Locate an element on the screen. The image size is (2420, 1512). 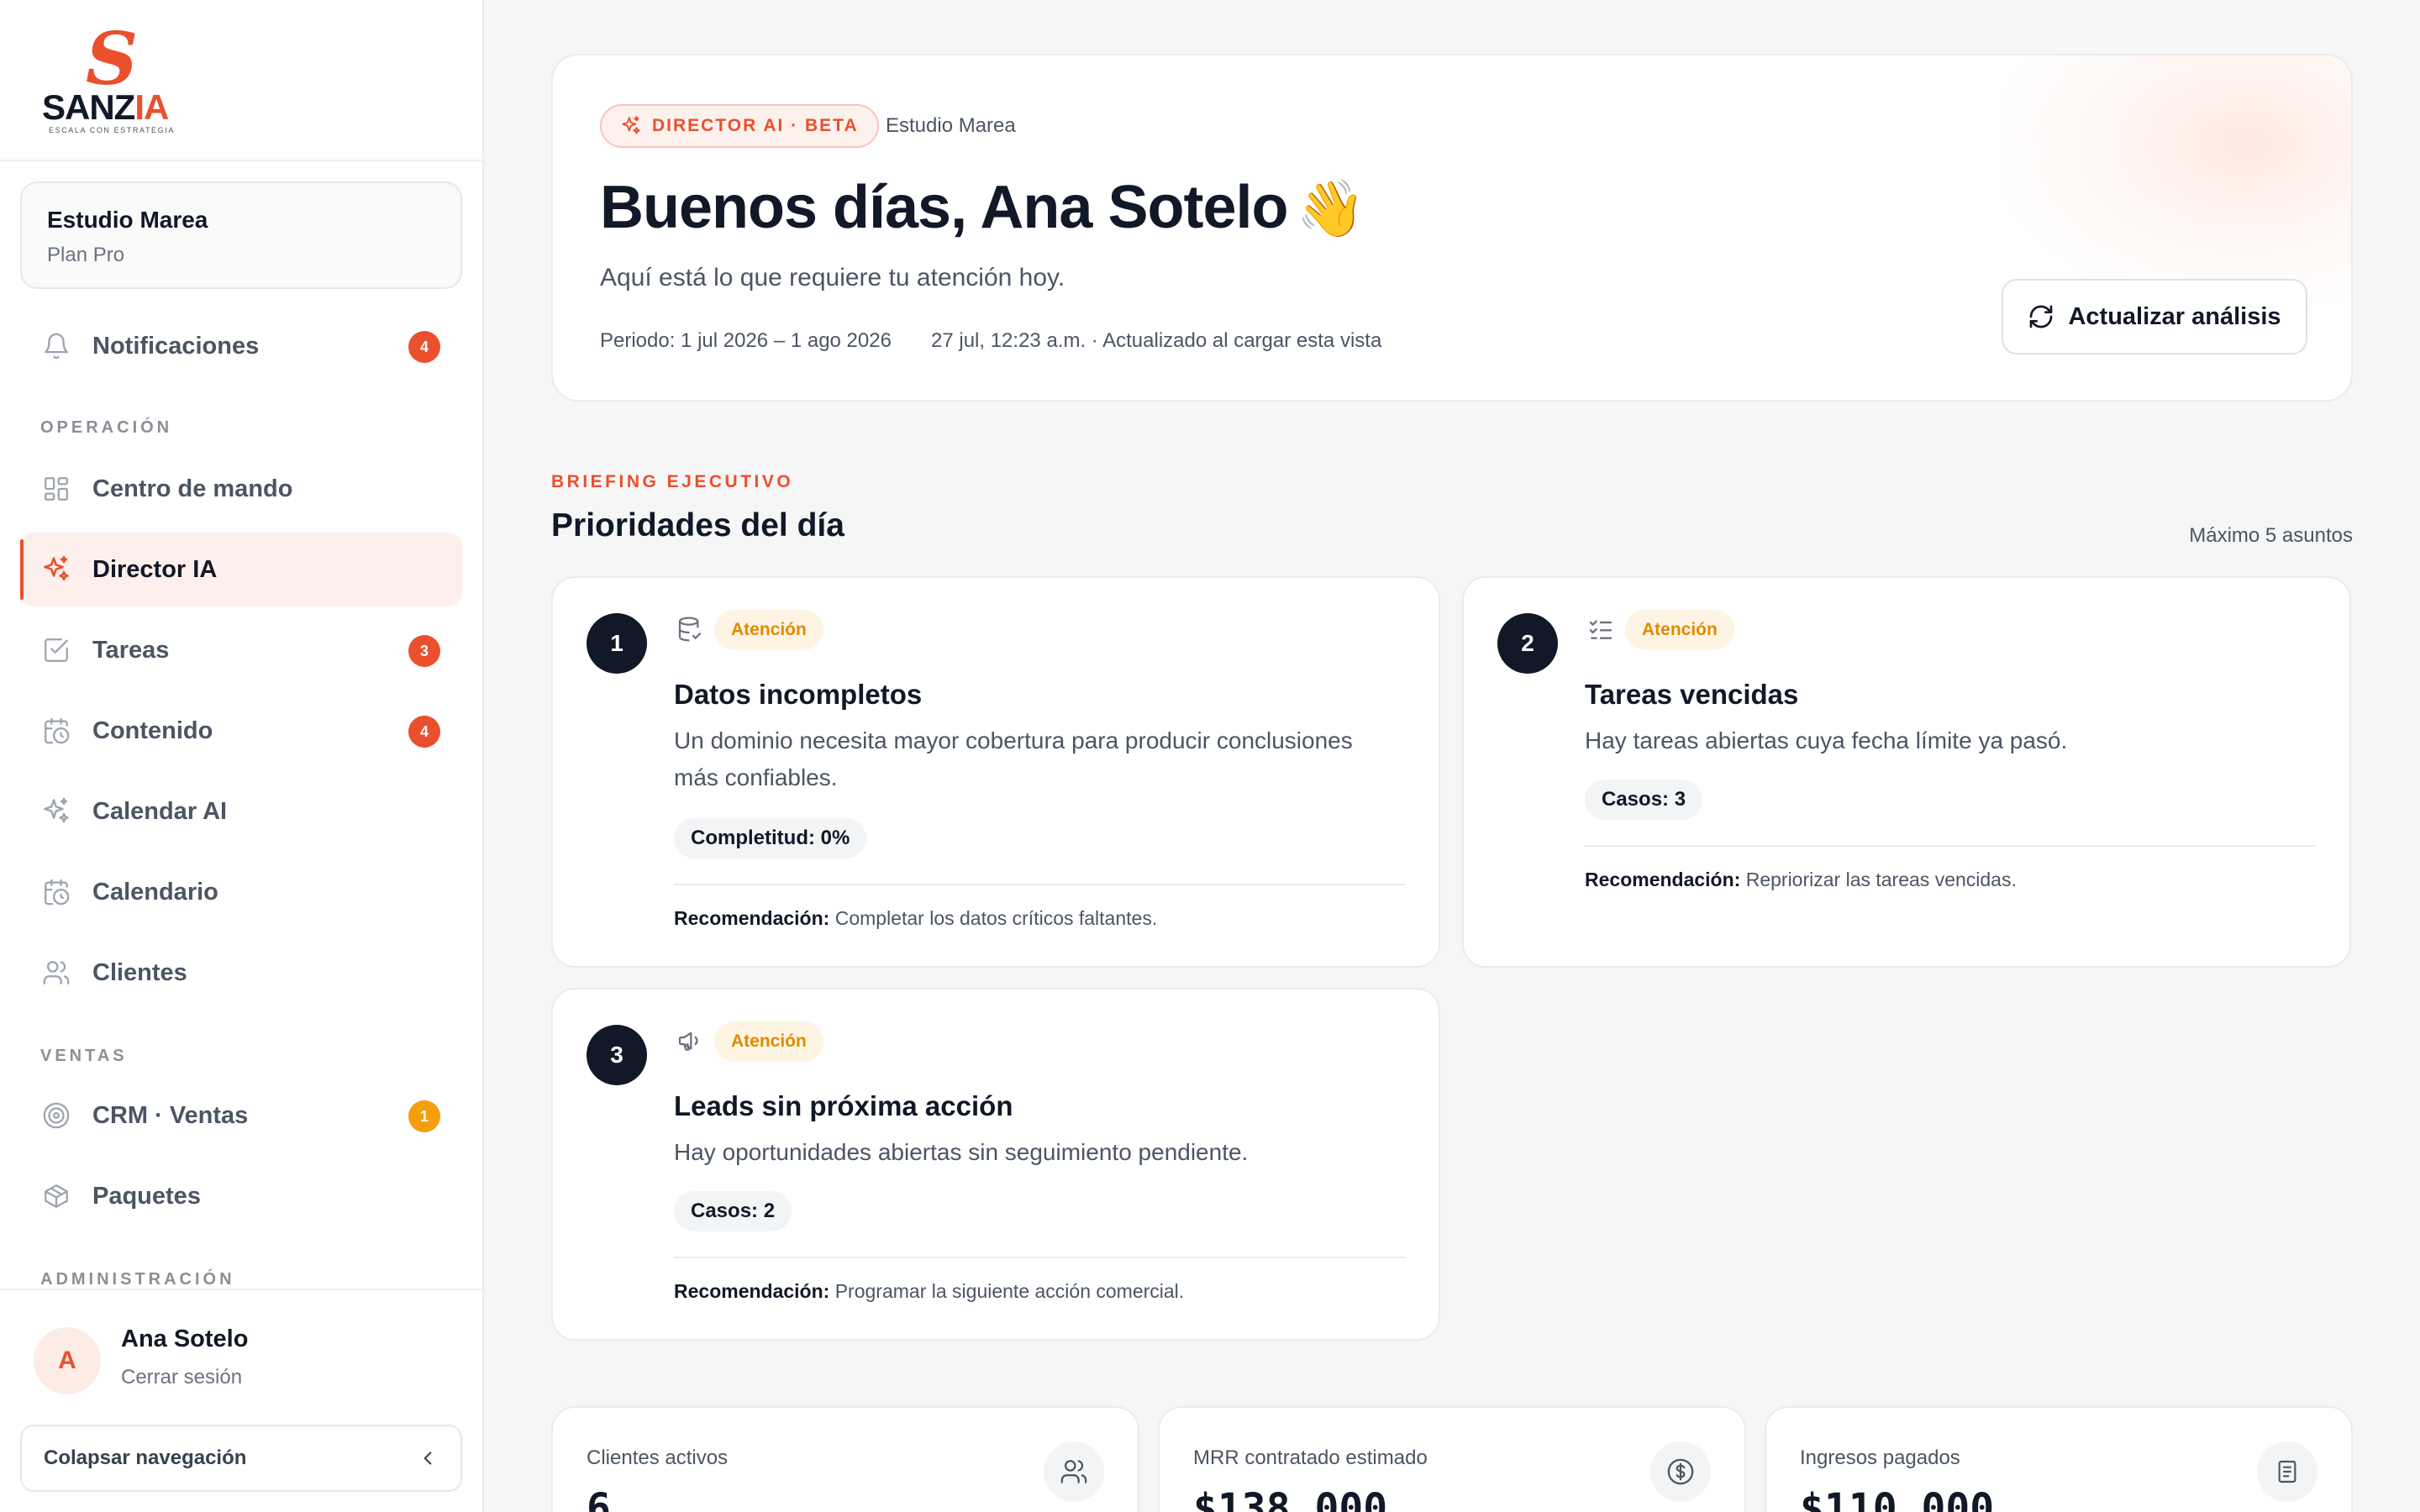
sidebar-item-centro-de-mando: Centro de mando is located at coordinates (241, 489).